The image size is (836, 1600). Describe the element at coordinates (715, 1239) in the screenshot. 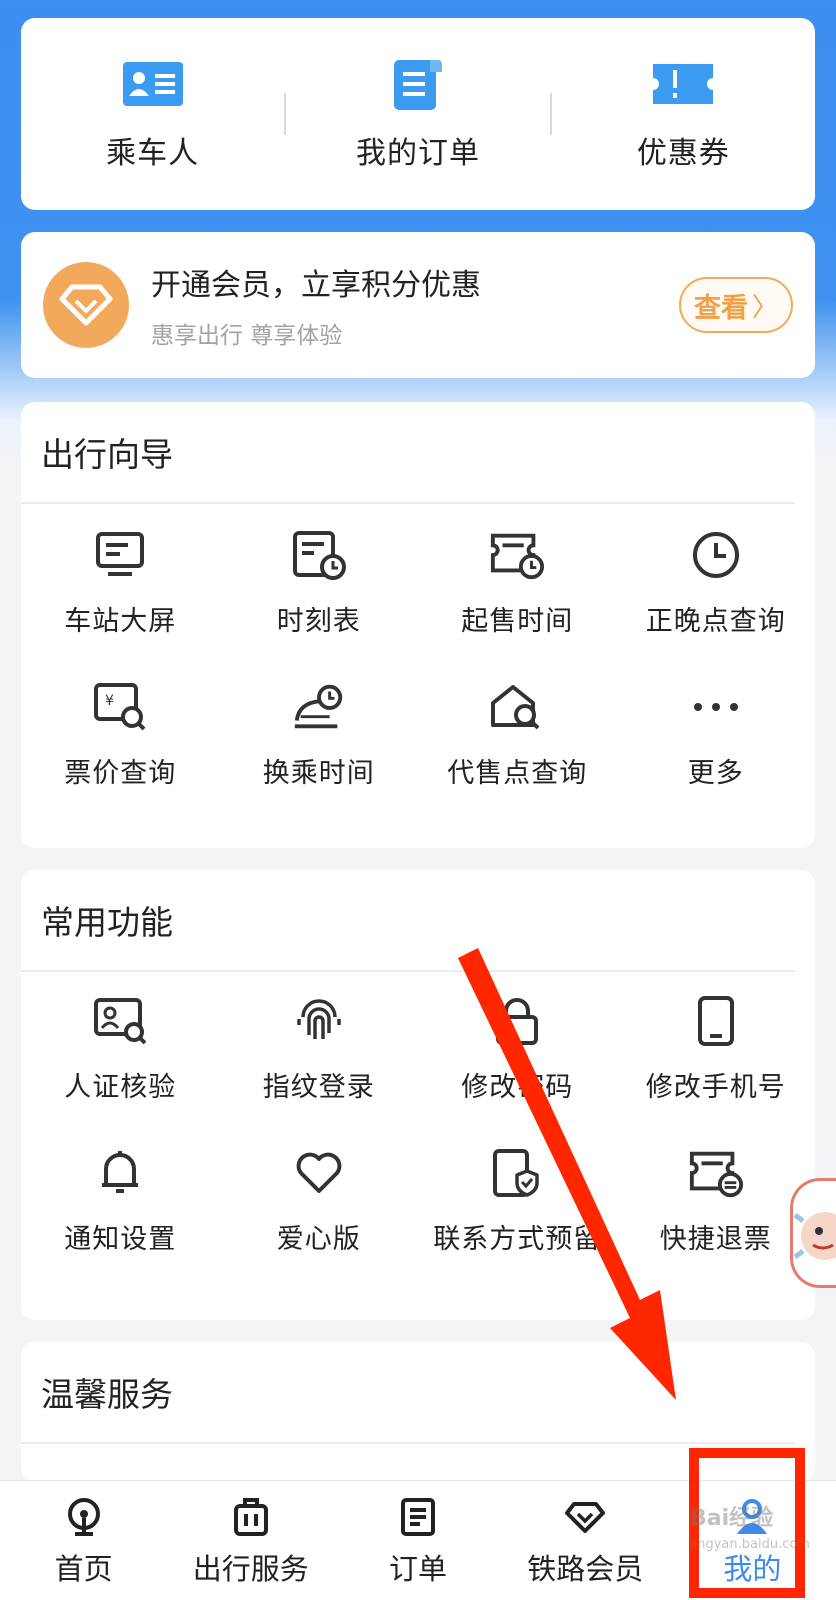

I see `function-label: 快捷退票` at that location.